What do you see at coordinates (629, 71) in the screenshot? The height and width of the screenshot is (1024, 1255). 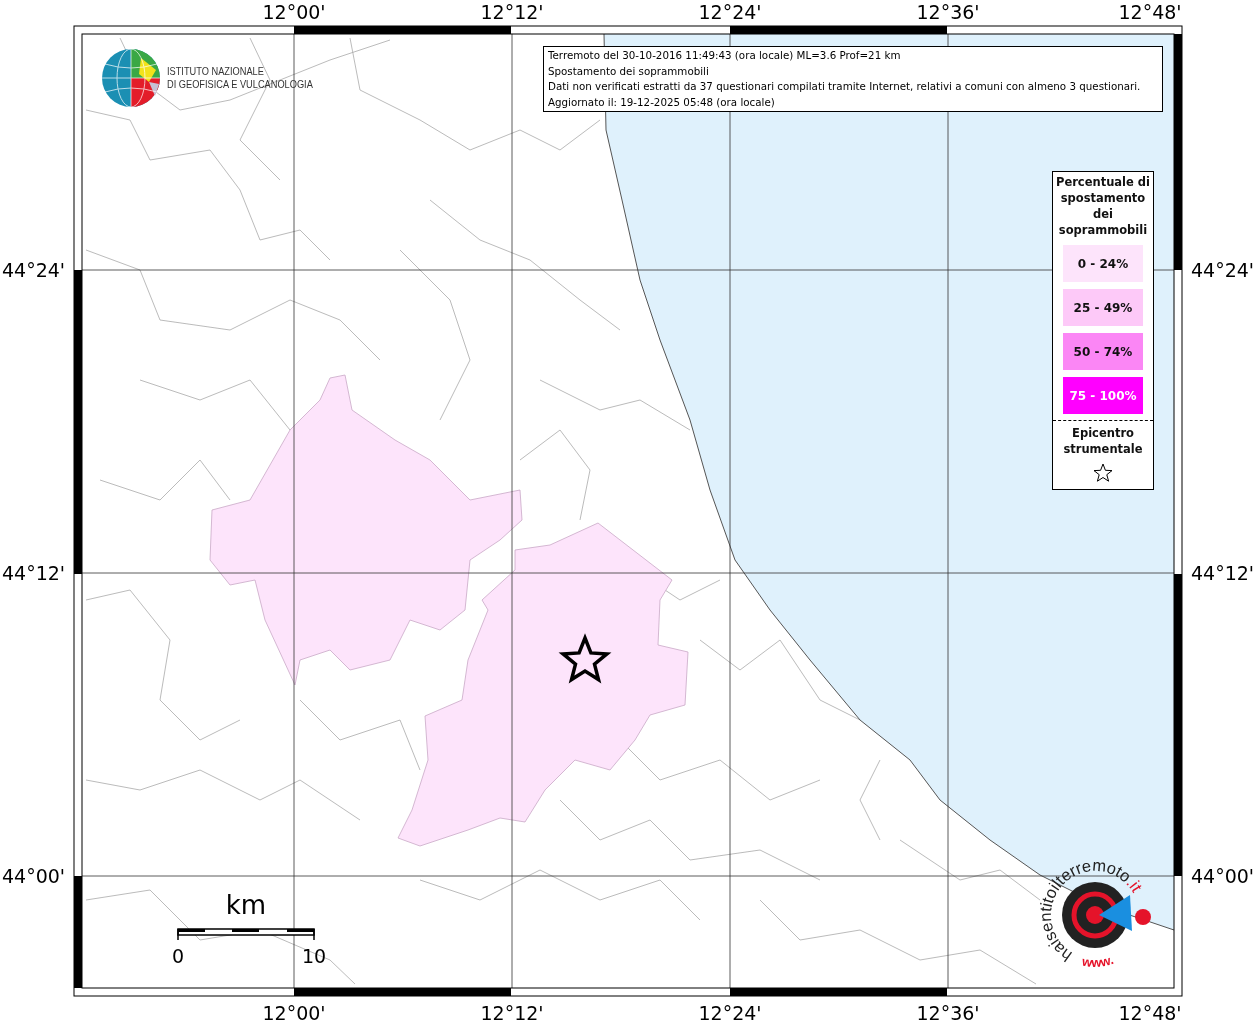 I see `info-text: Spostamento dei soprammobili` at bounding box center [629, 71].